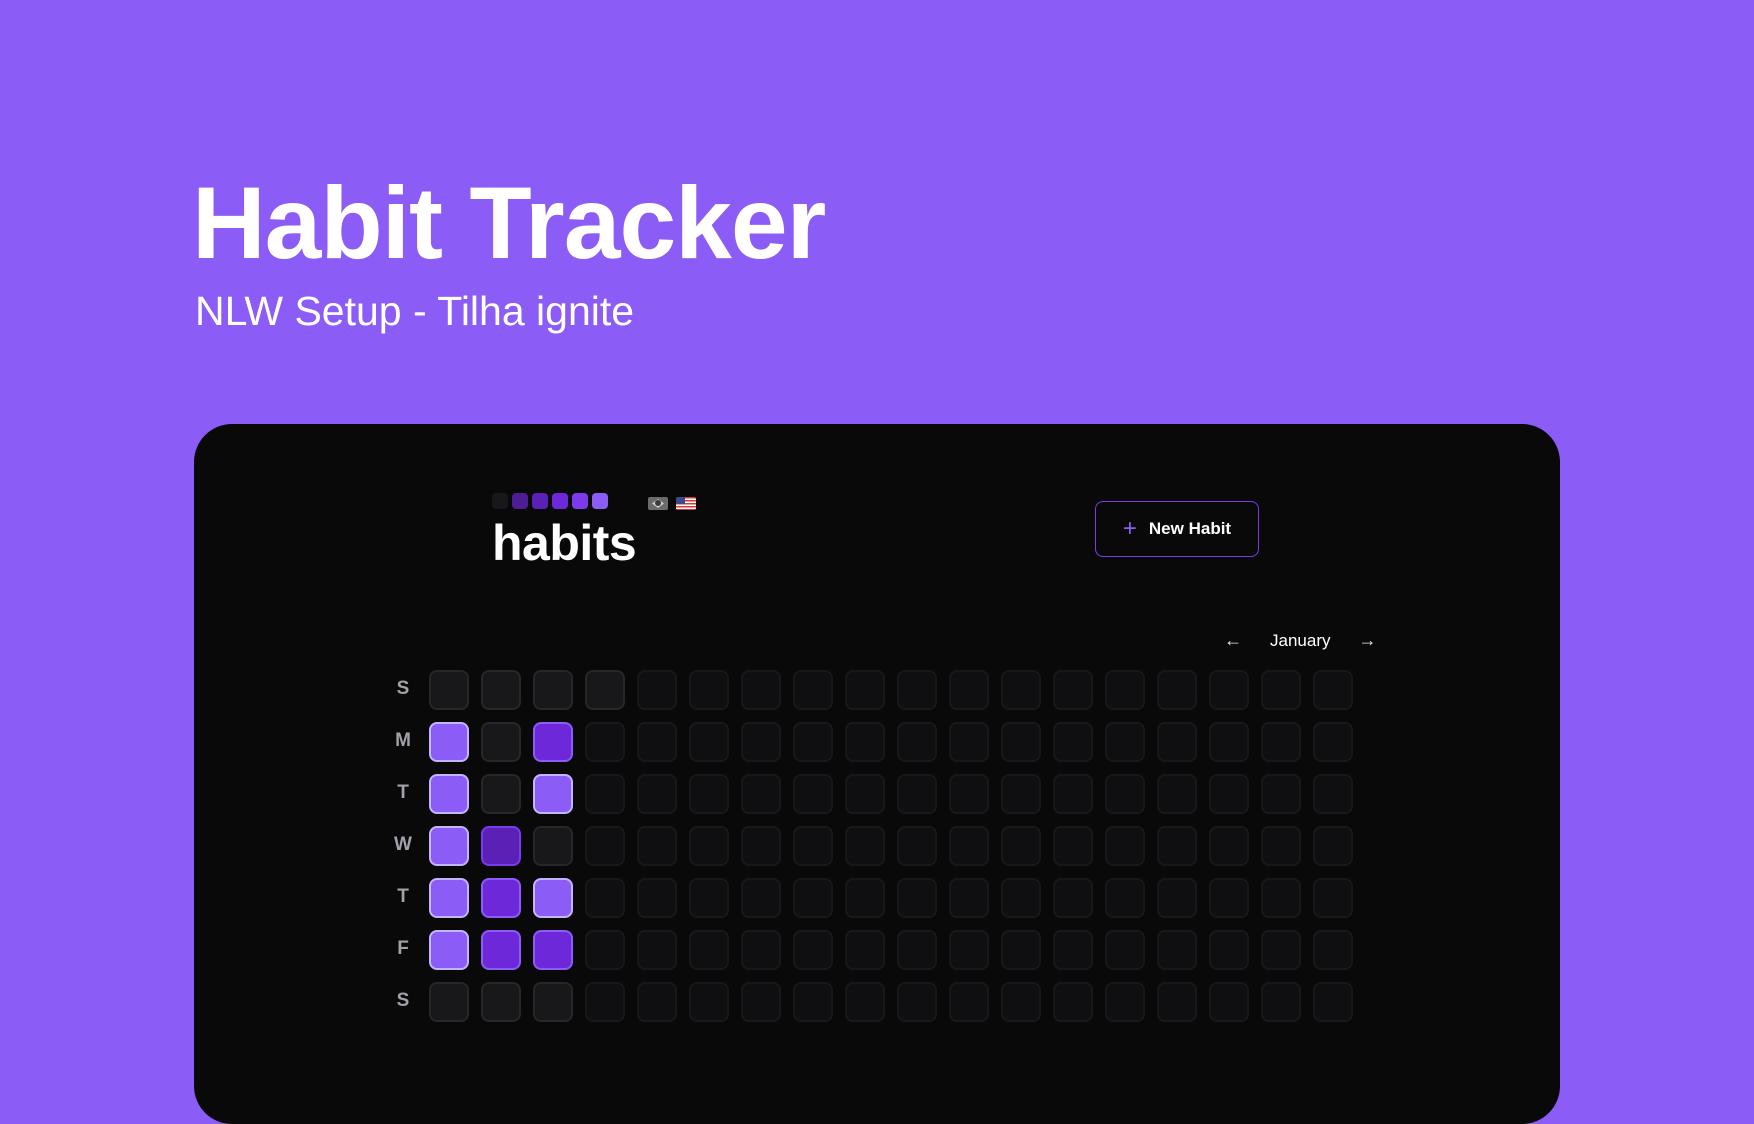  What do you see at coordinates (1300, 640) in the screenshot?
I see `month-navigation: ← January →` at bounding box center [1300, 640].